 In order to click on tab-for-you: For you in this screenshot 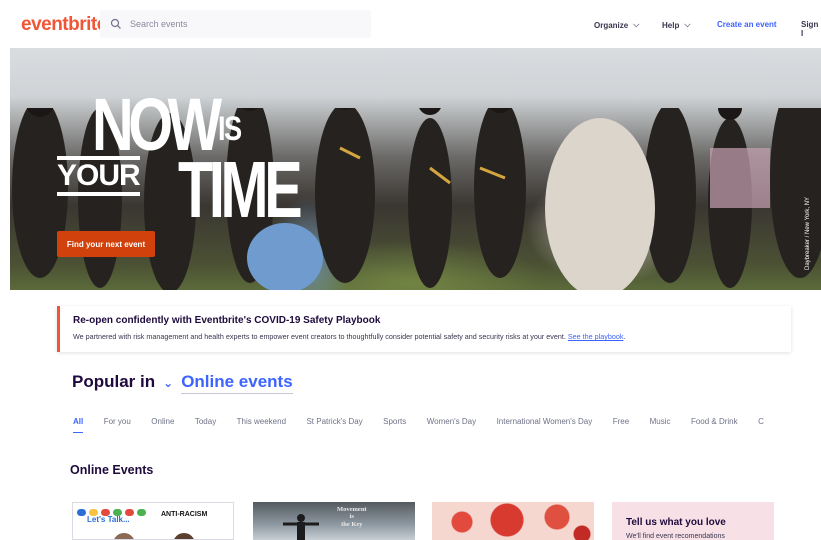, I will do `click(117, 424)`.